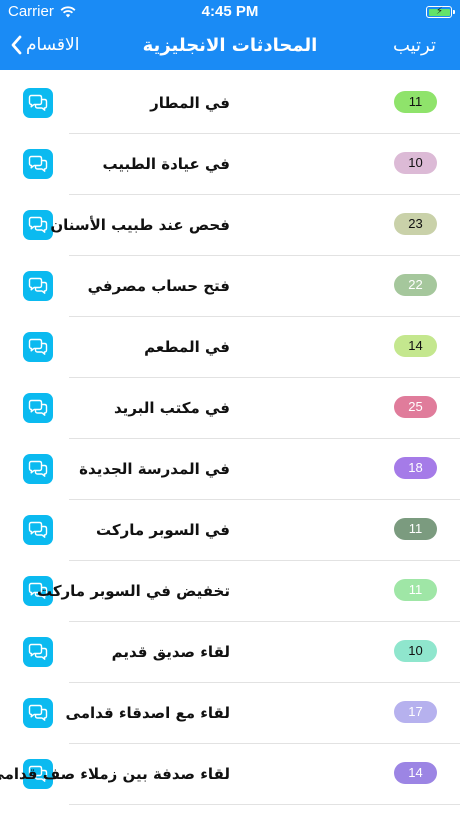 Image resolution: width=460 pixels, height=818 pixels. I want to click on list-item: في عيادة الطبيب 10, so click(230, 164).